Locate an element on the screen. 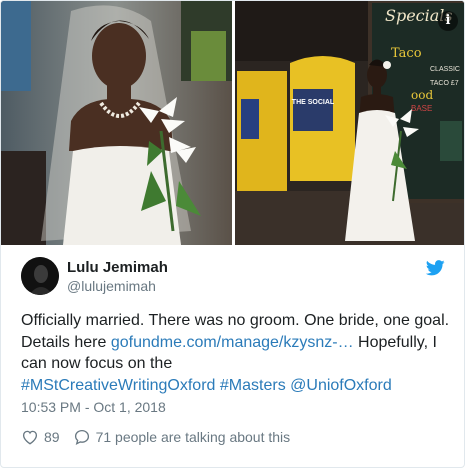 This screenshot has height=468, width=465. mention-uniofoxford: @UniofOxford is located at coordinates (341, 385).